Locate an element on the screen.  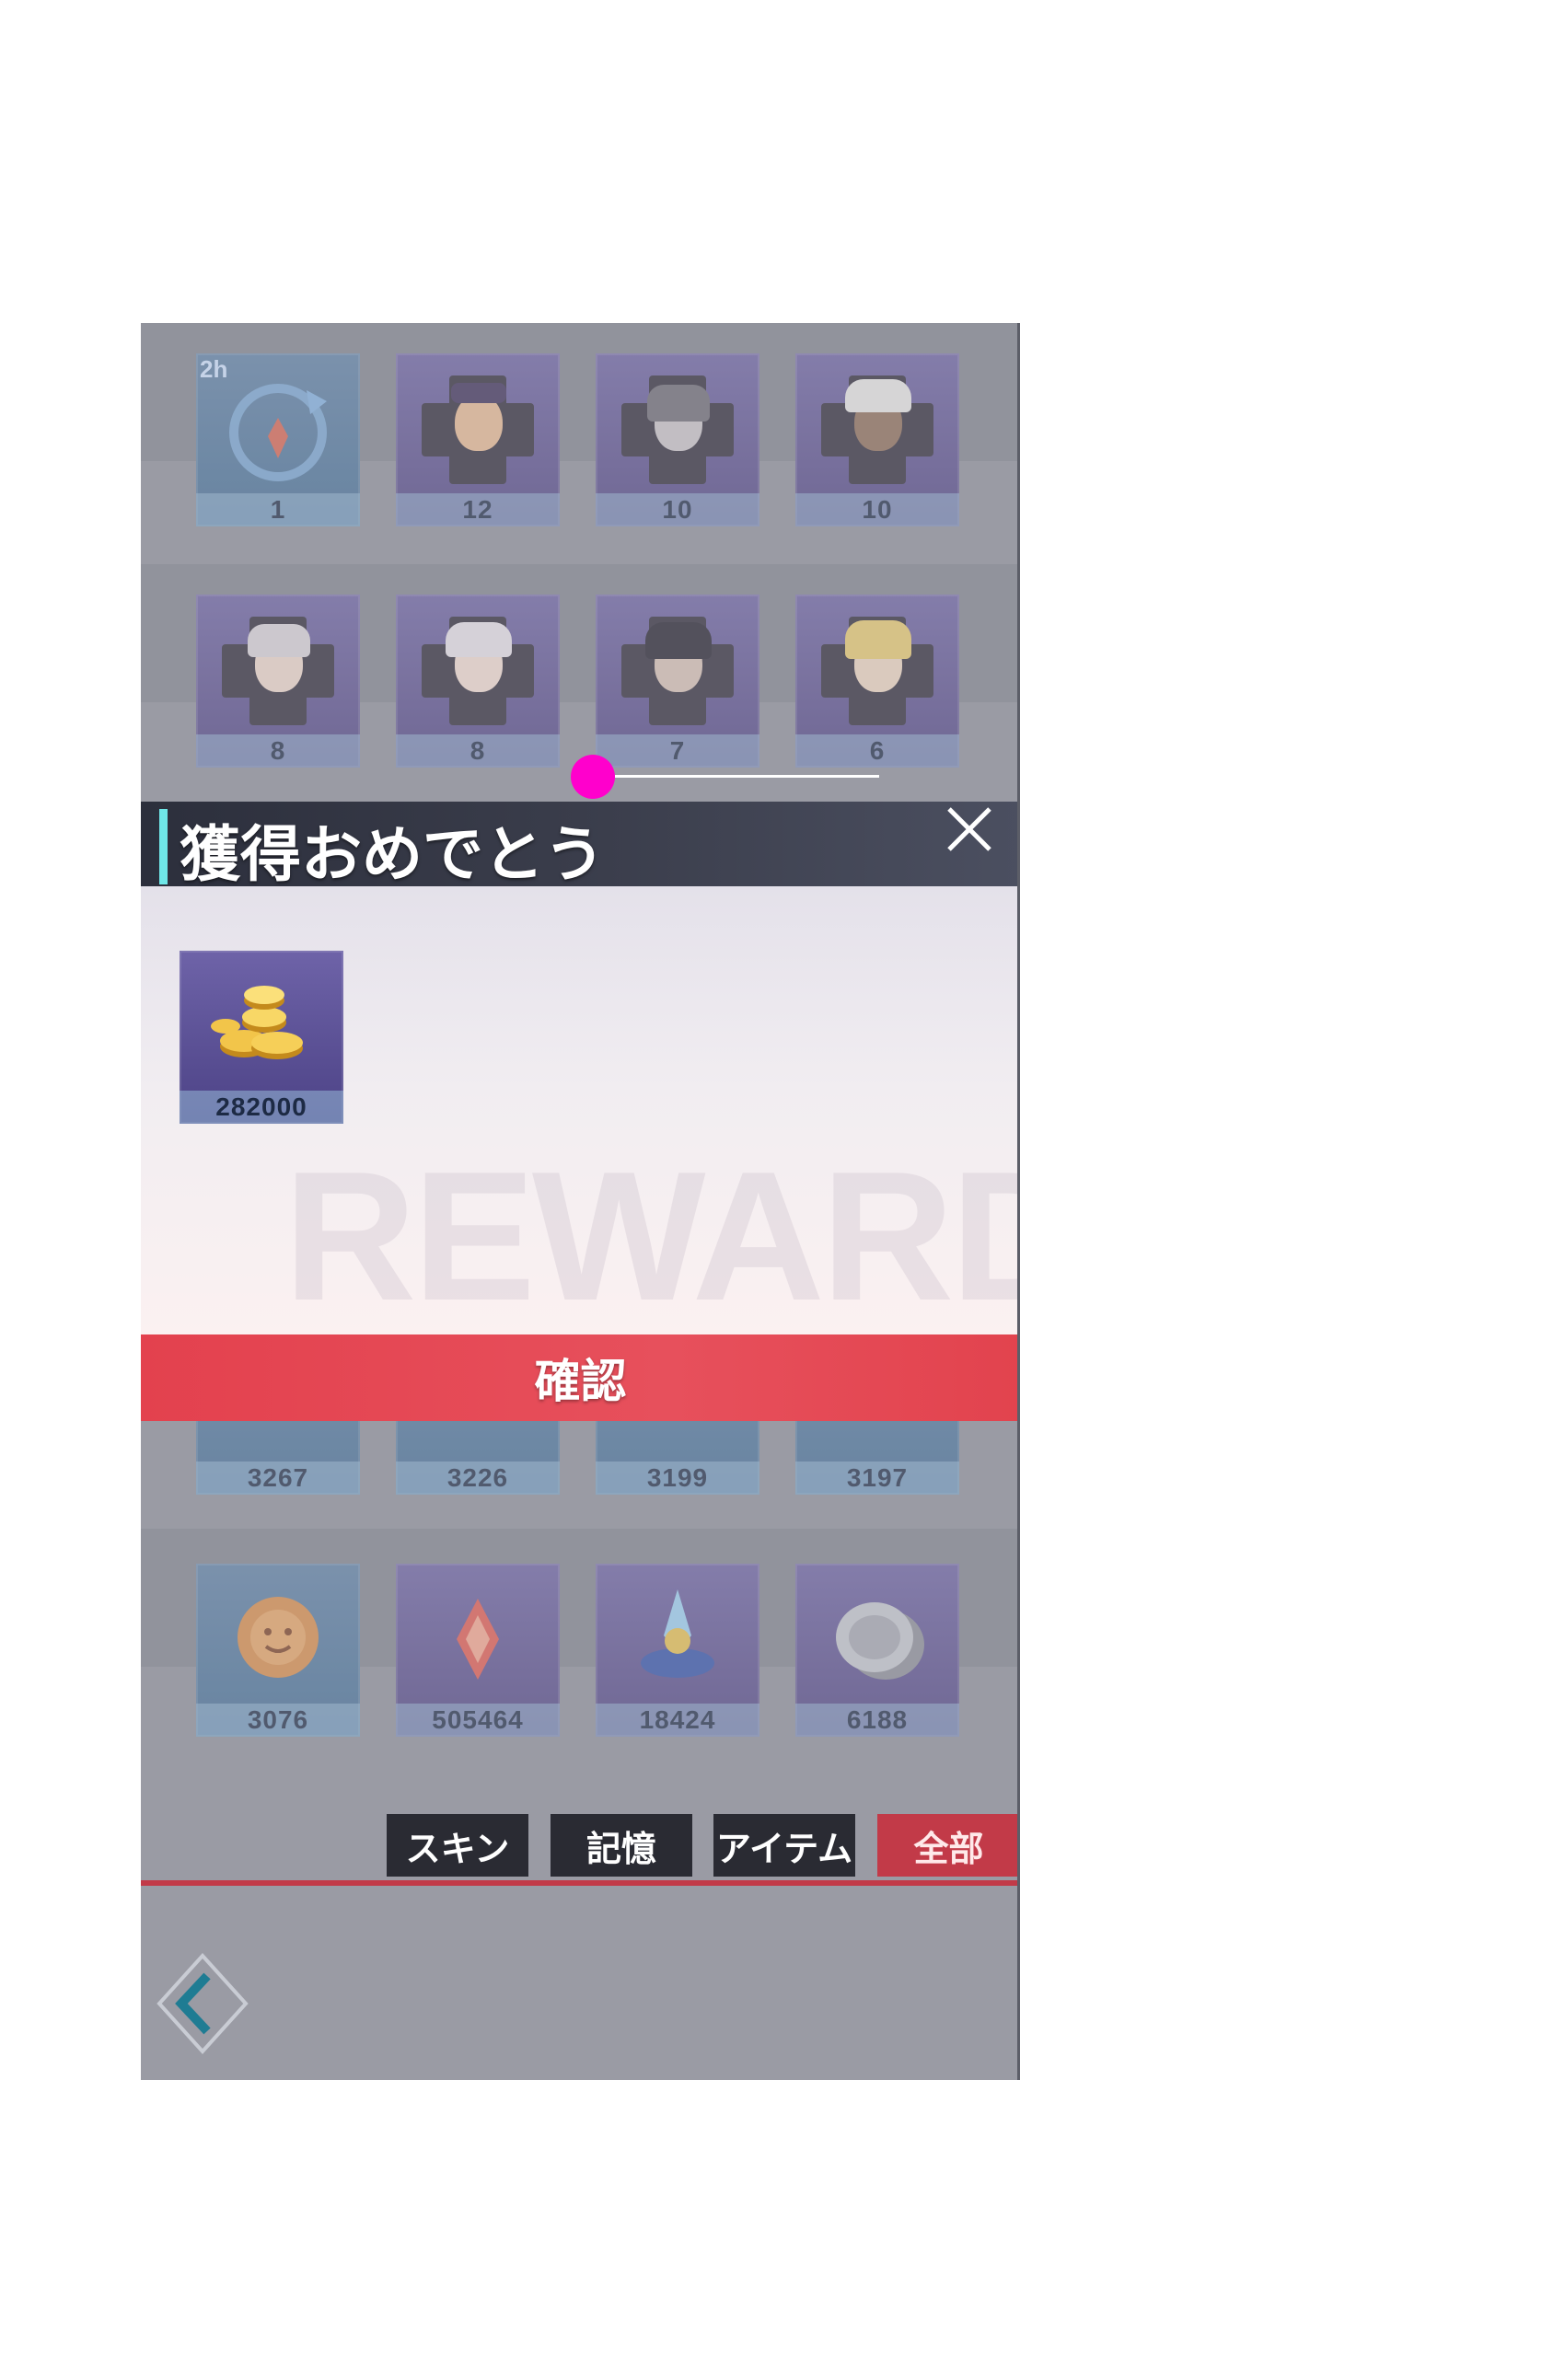
filter-tab-bar: スキン 記憶 アイテム 全部 is located at coordinates (579, 1850).